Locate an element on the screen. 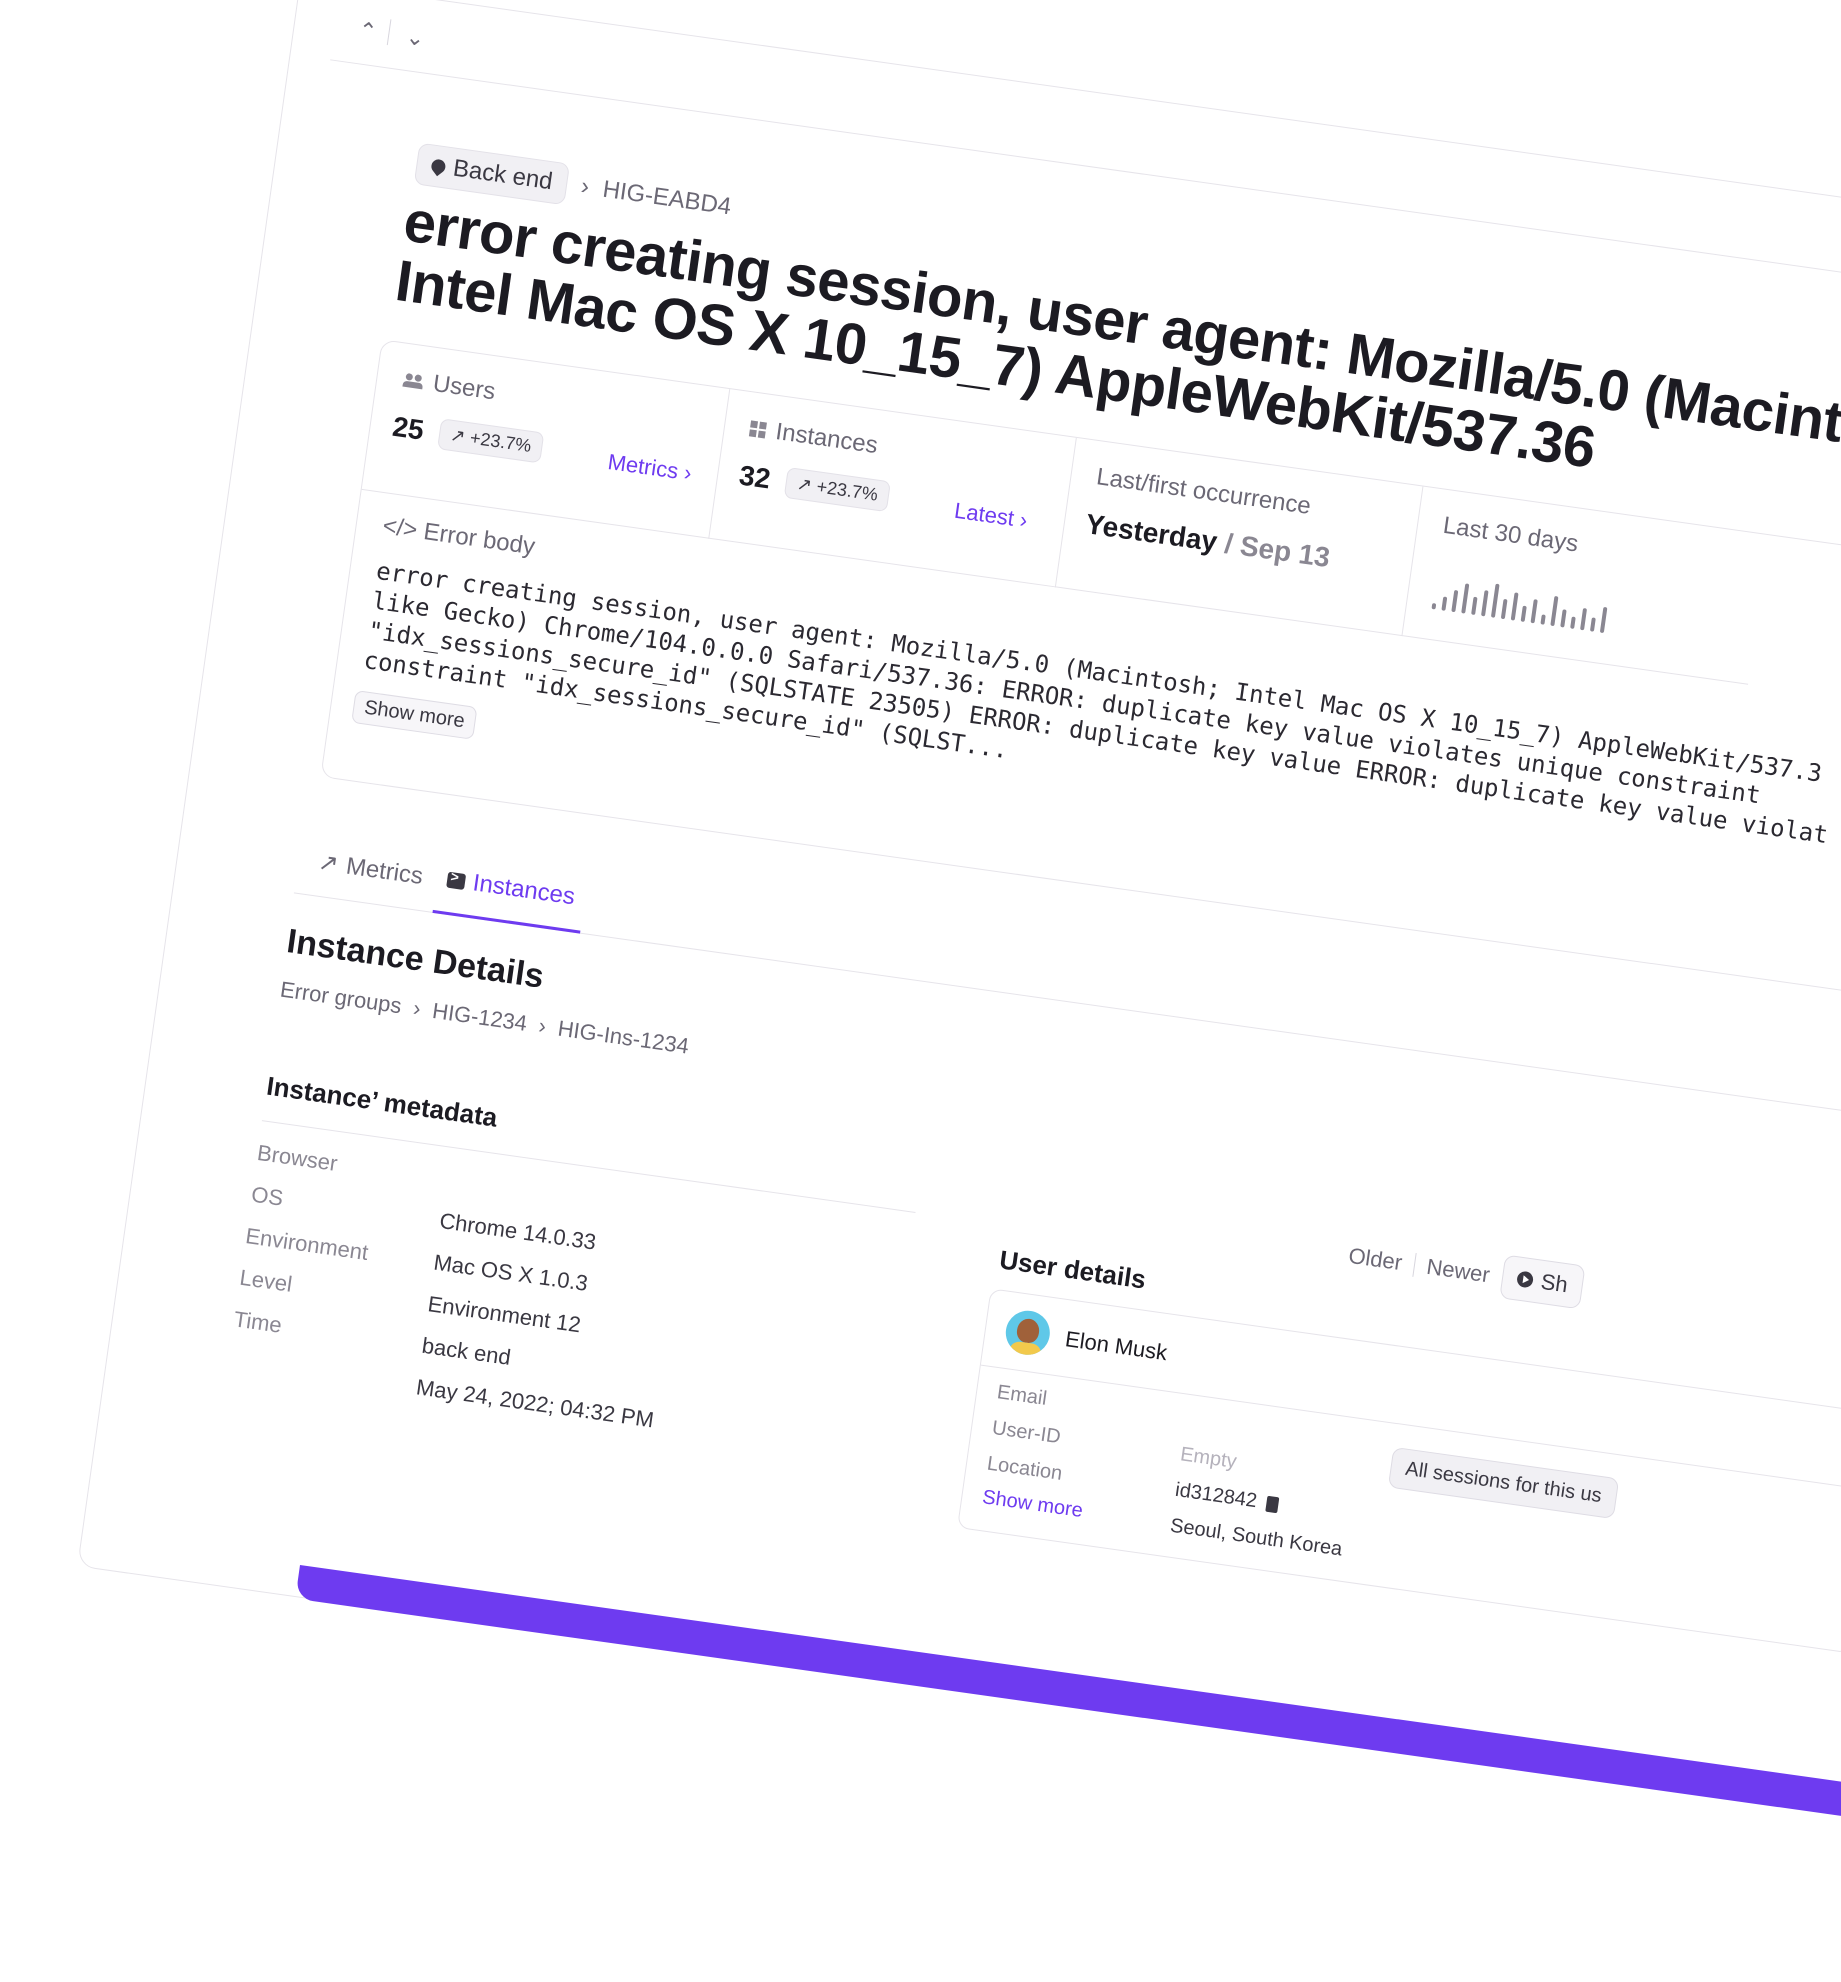 The image size is (1841, 1982). crumb-instance-id: HIG-Ins-1234 is located at coordinates (623, 1037).